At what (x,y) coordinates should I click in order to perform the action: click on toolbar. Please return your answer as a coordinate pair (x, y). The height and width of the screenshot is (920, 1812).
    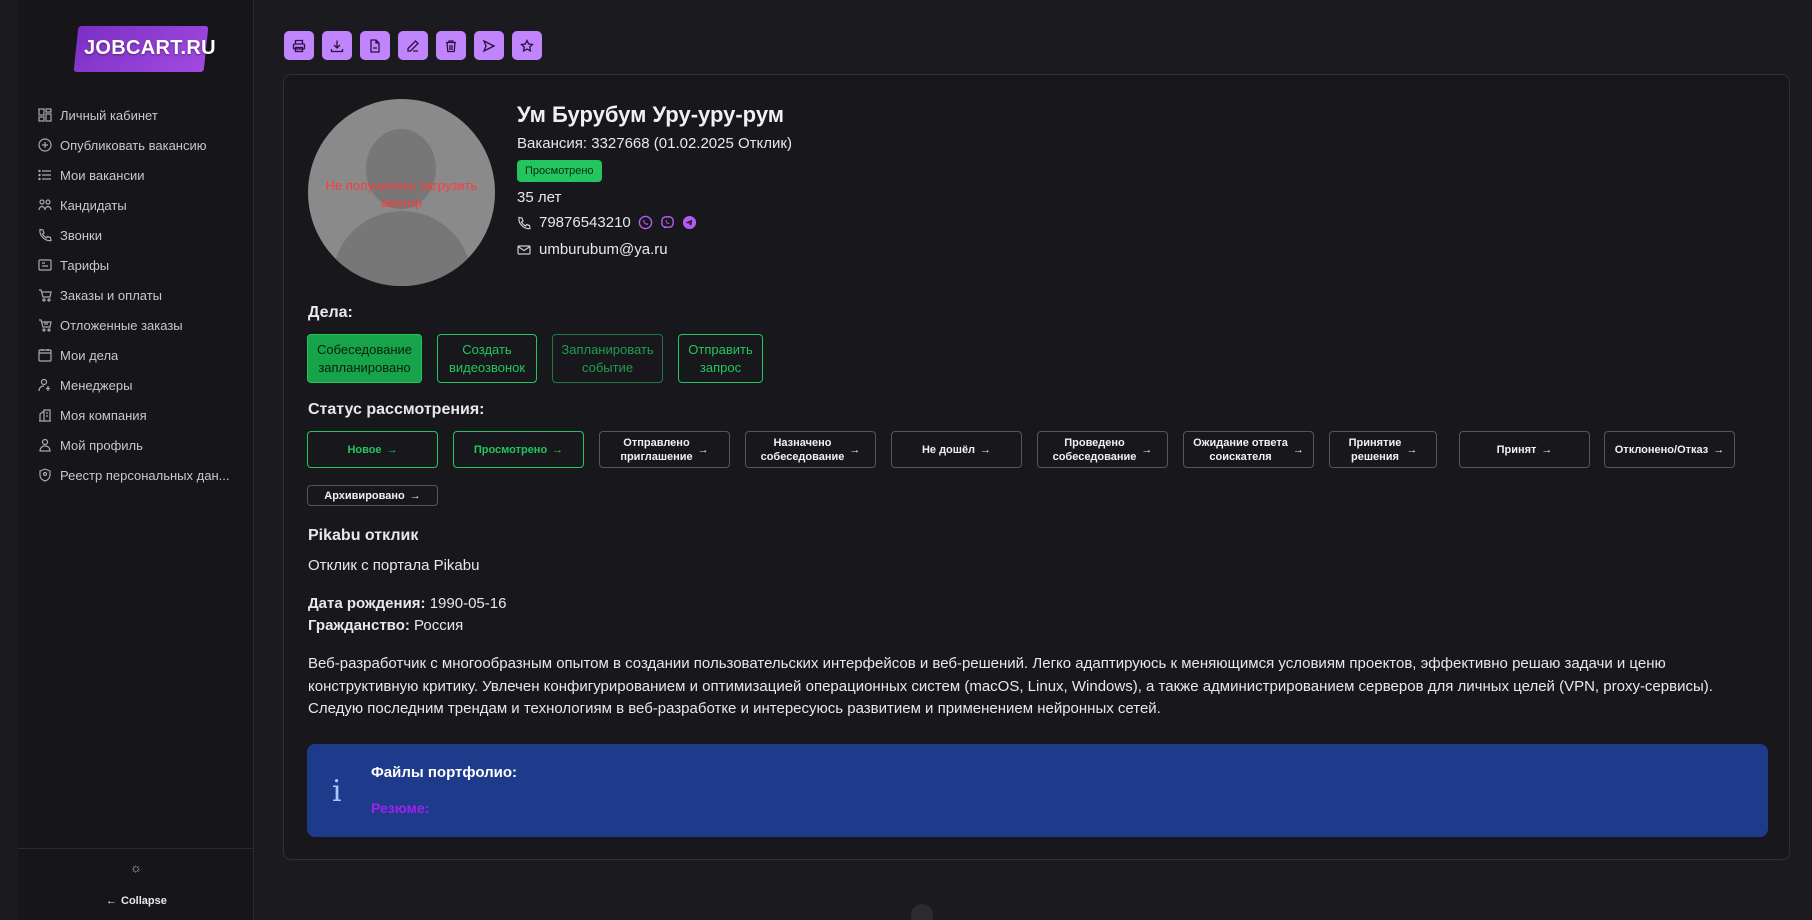
    Looking at the image, I should click on (413, 45).